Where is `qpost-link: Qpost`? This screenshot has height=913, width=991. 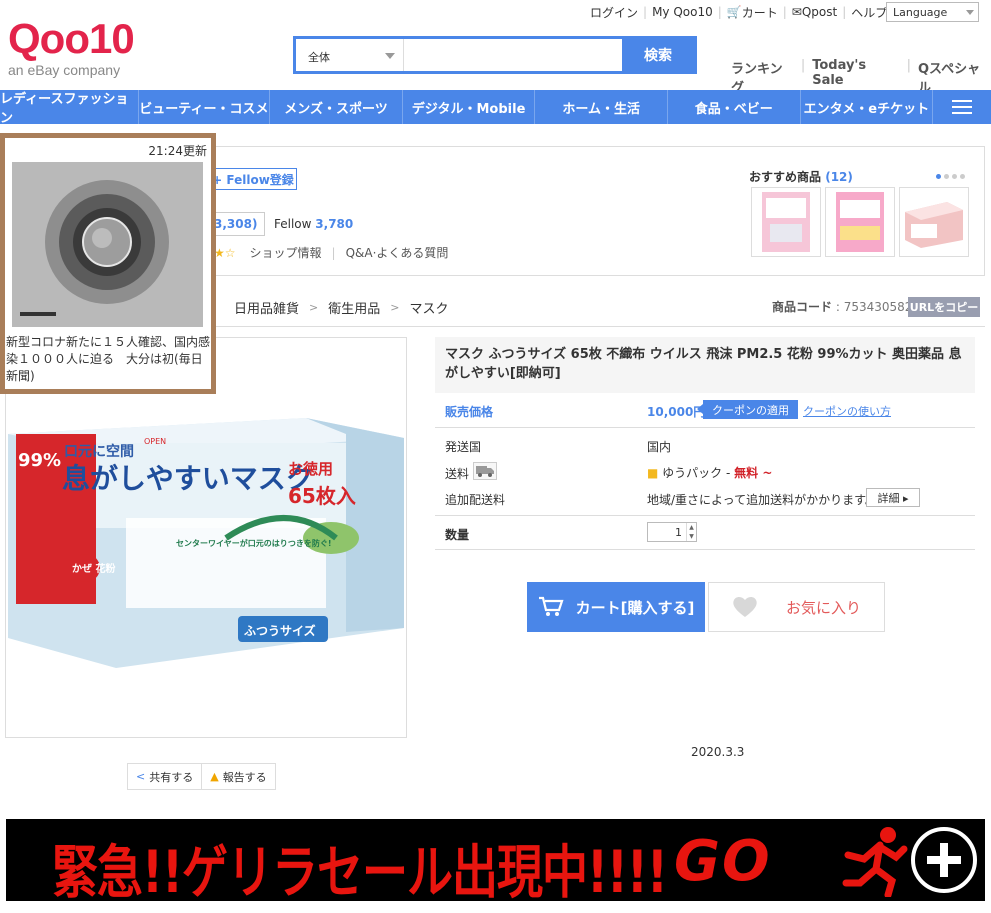
qpost-link: Qpost is located at coordinates (819, 12).